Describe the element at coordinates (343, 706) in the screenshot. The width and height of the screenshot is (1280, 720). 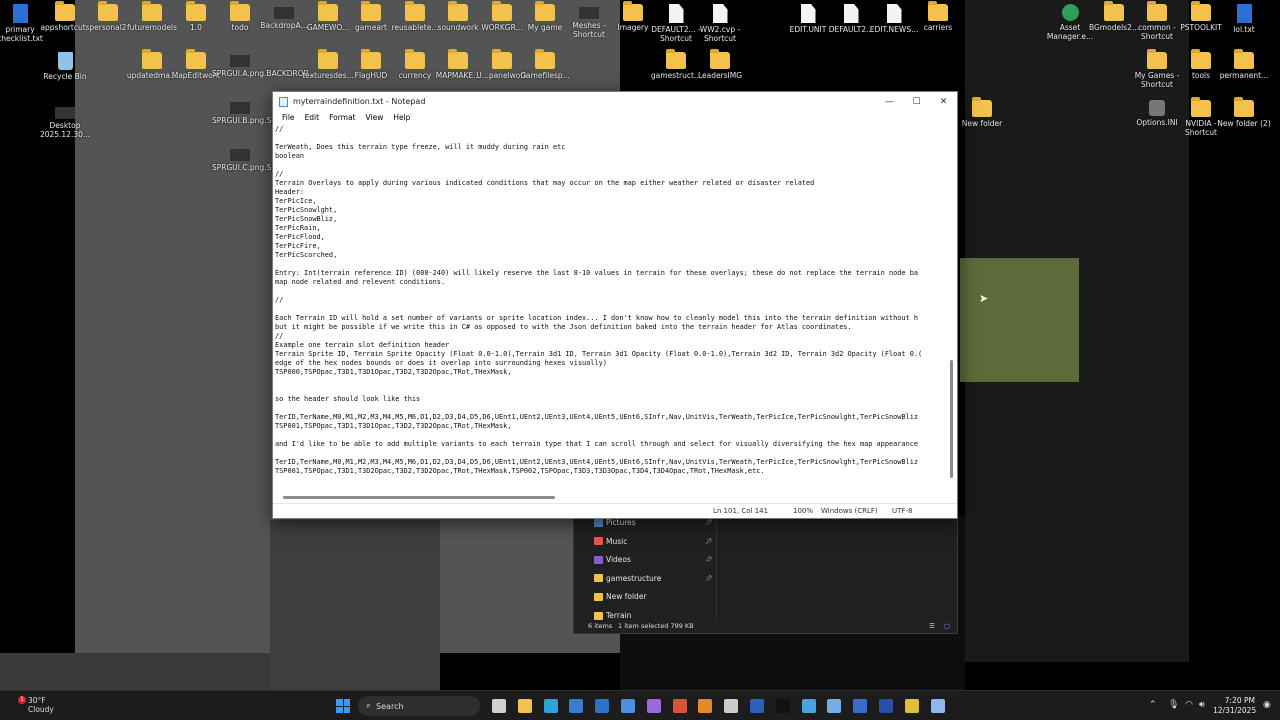
I see `start-button` at that location.